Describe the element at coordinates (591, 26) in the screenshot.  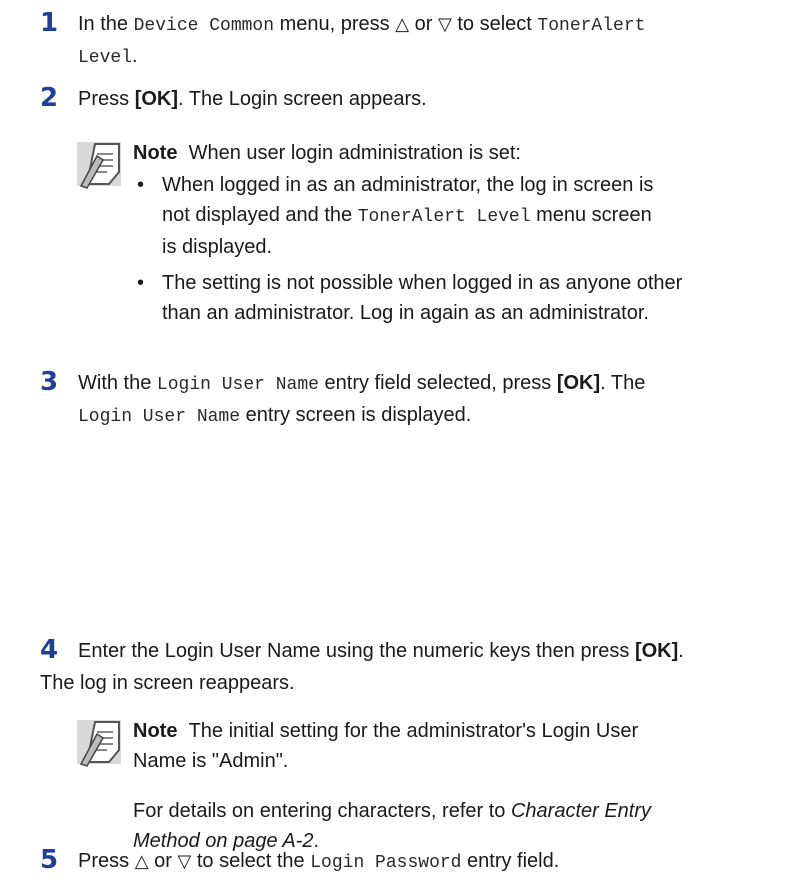
I see `menu-name: TonerAlert` at that location.